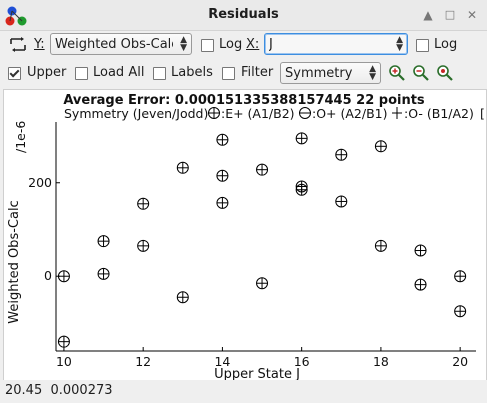 Image resolution: width=487 pixels, height=403 pixels. I want to click on y-axis-title: Weighted Obs-Calc, so click(14, 261).